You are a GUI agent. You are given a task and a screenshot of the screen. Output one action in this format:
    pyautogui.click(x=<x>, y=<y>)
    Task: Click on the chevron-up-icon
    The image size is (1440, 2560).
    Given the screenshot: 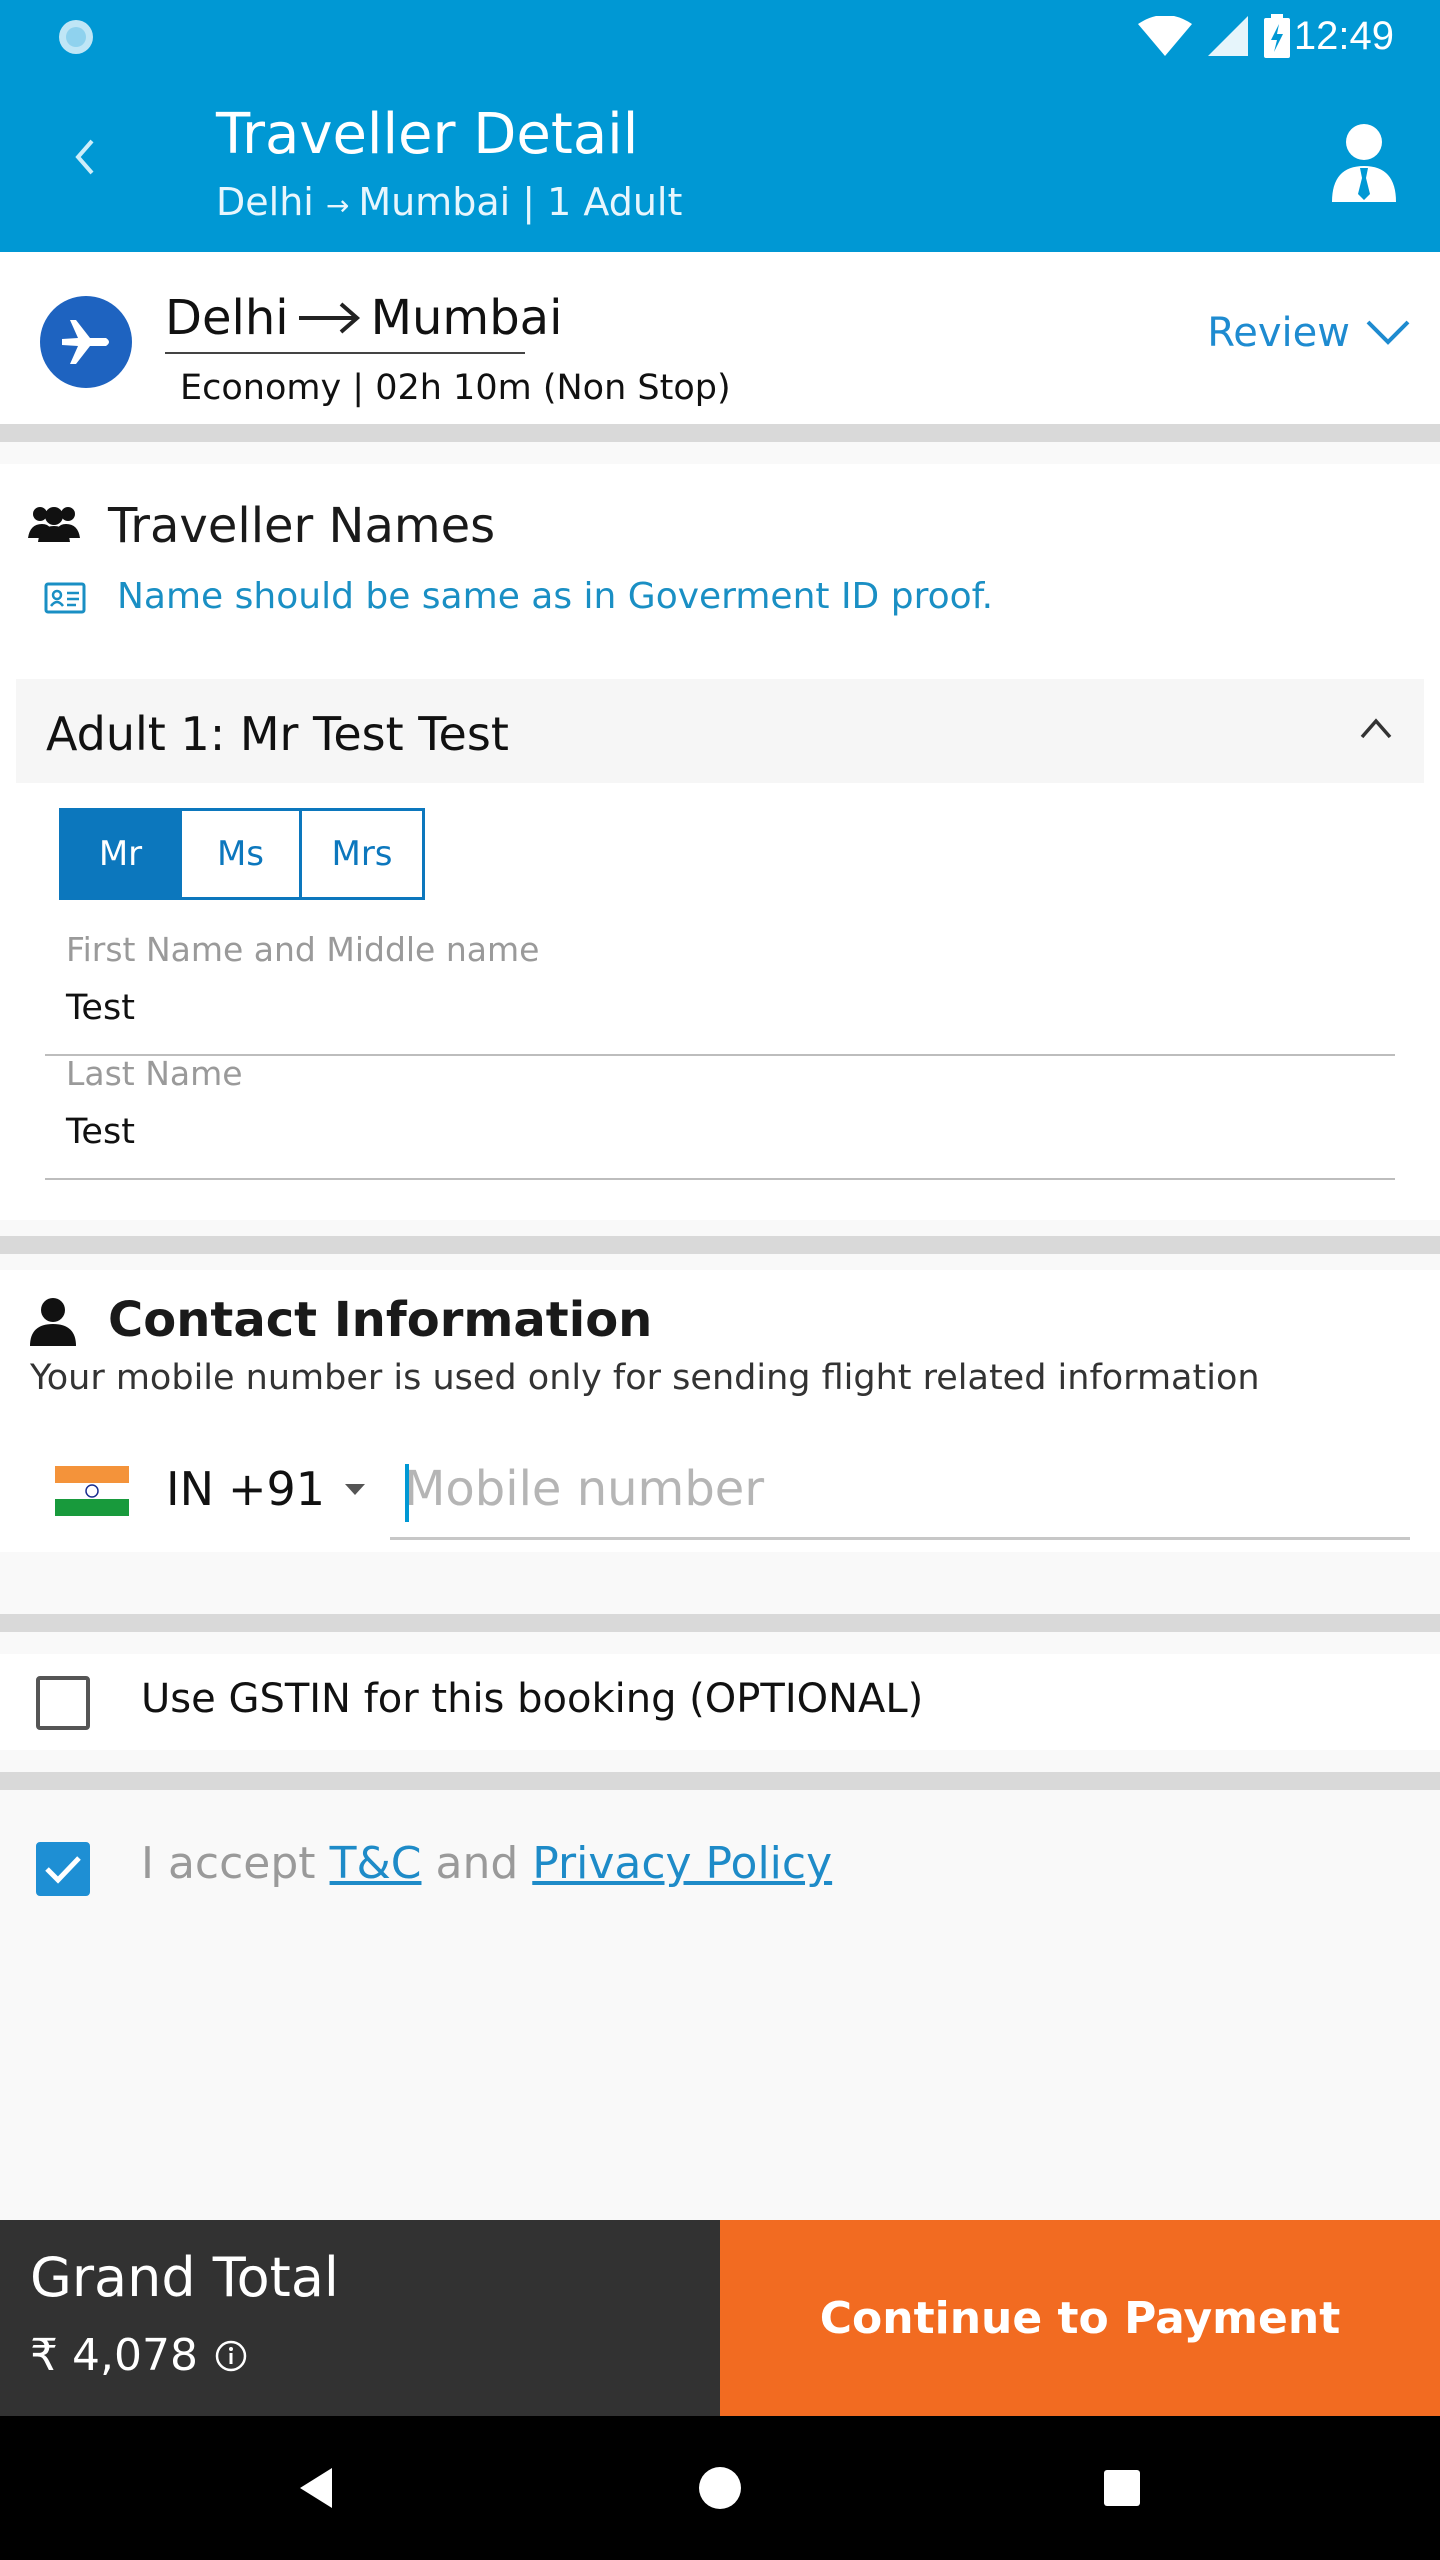 What is the action you would take?
    pyautogui.click(x=1376, y=728)
    